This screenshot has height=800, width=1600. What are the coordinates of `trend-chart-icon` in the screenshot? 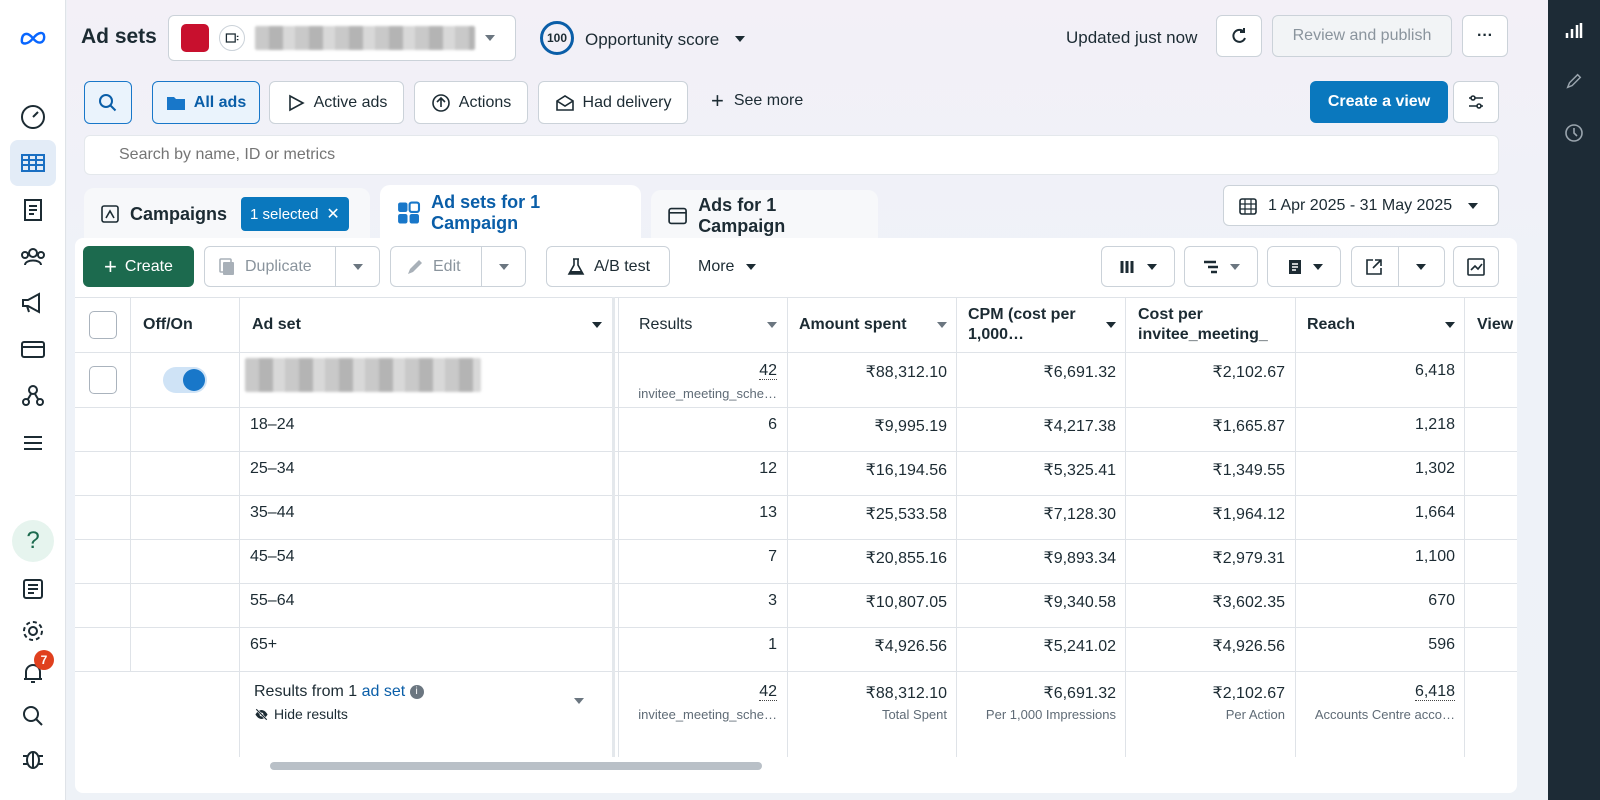 It's located at (1476, 266).